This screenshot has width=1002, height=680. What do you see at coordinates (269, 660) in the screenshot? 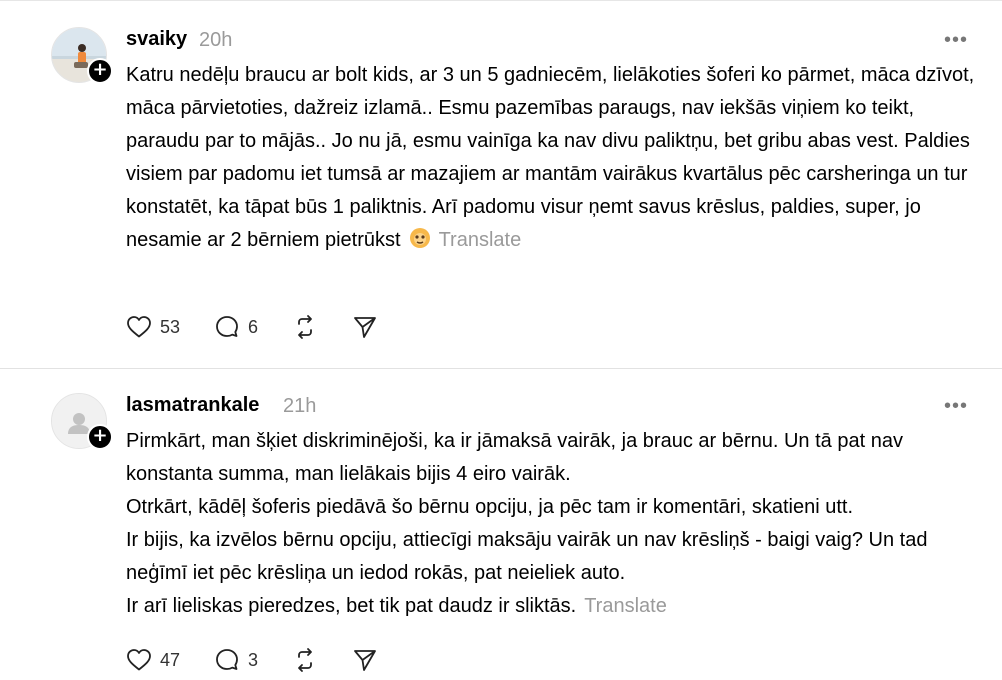
I see `action-bar: 47 3` at bounding box center [269, 660].